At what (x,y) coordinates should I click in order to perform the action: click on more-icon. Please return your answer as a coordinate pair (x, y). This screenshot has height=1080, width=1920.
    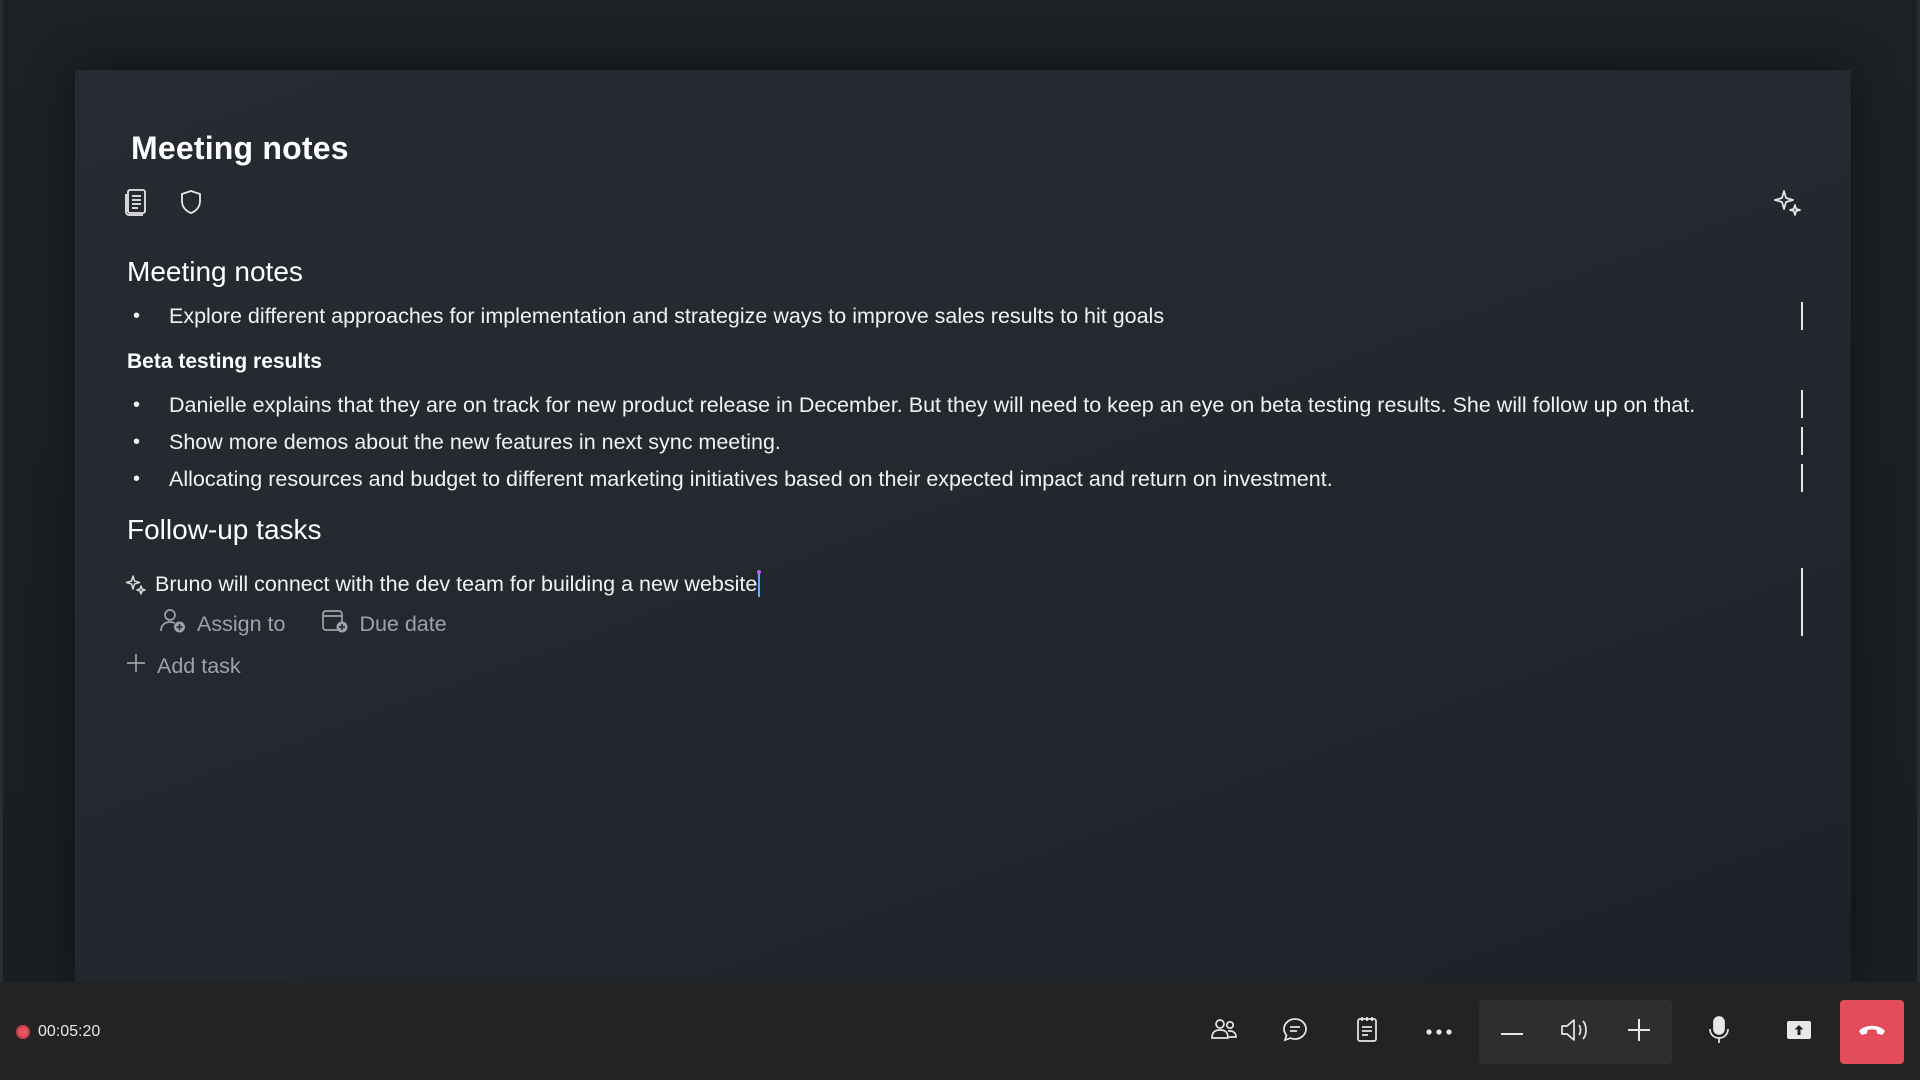
    Looking at the image, I should click on (1439, 1032).